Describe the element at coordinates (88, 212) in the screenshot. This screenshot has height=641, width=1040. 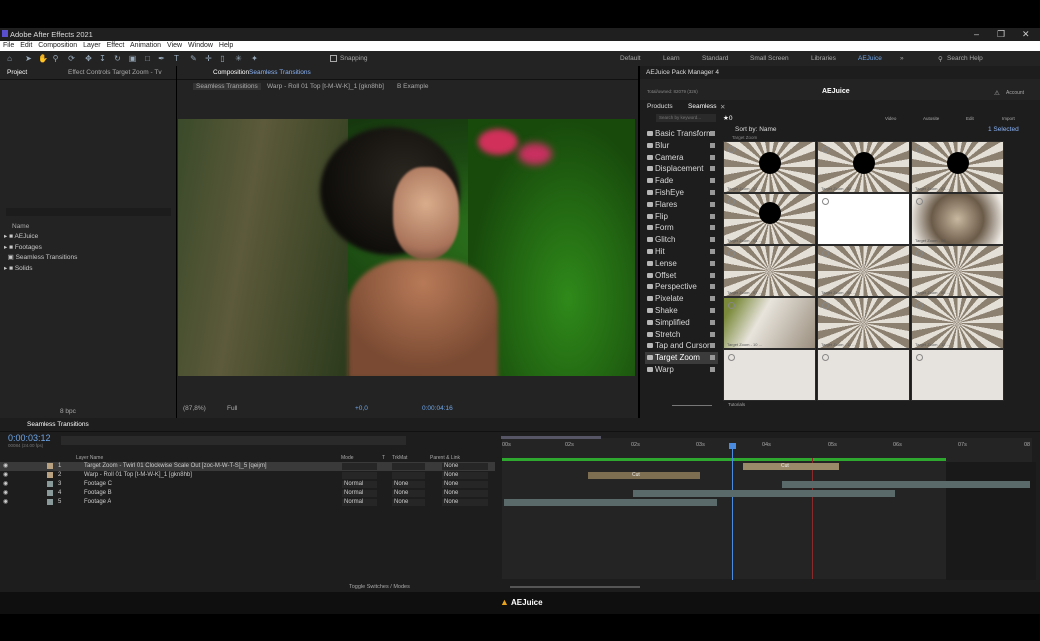
I see `project-search-input` at that location.